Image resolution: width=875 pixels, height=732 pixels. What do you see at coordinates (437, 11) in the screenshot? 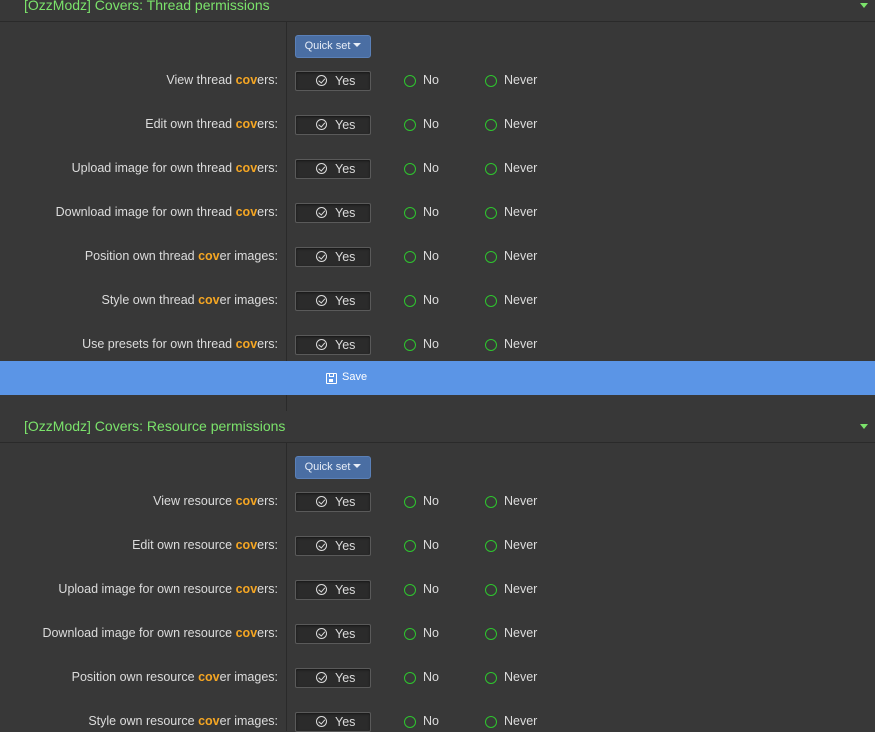
I see `section-header-thread-permissions: [OzzModz] Covers: Thread permissions` at bounding box center [437, 11].